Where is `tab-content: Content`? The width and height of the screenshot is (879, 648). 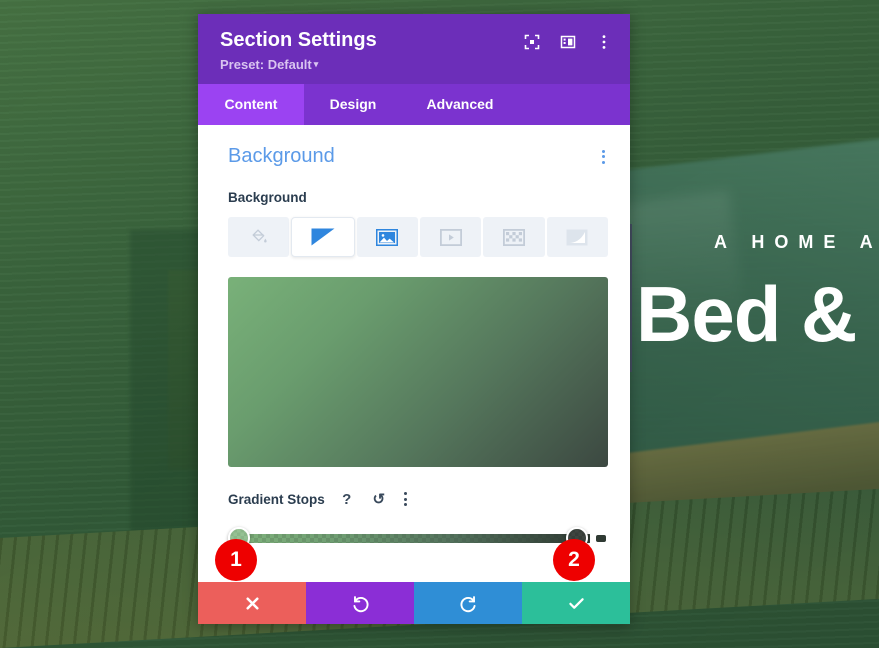
tab-content: Content is located at coordinates (251, 104).